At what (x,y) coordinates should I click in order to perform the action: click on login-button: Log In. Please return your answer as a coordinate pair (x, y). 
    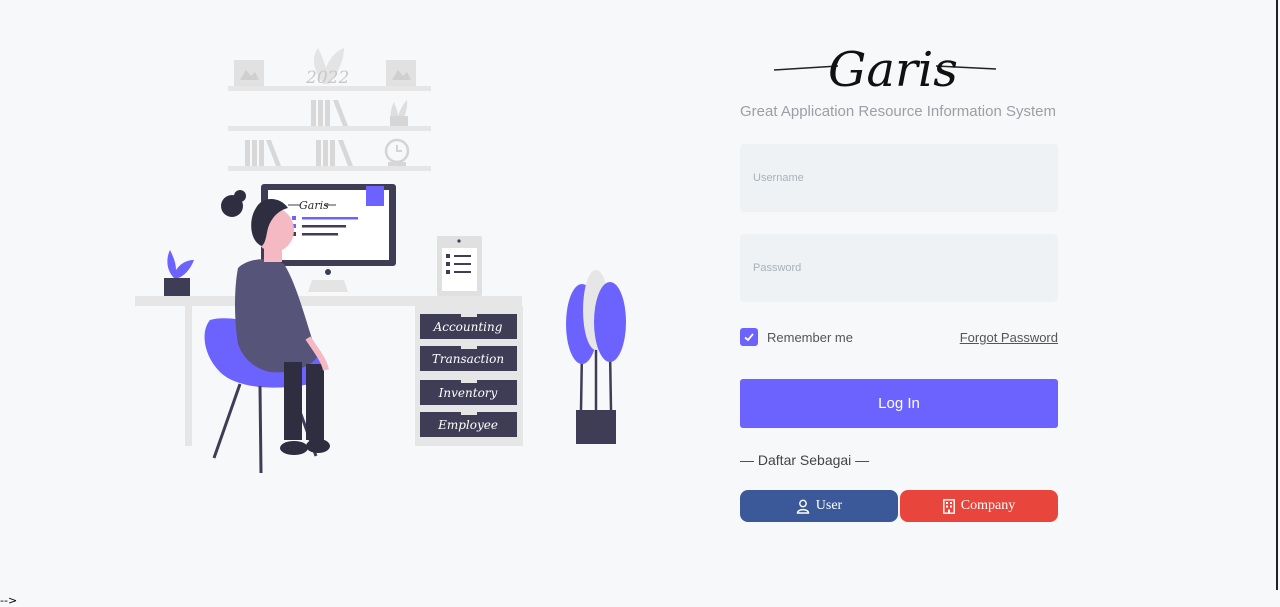
    Looking at the image, I should click on (899, 403).